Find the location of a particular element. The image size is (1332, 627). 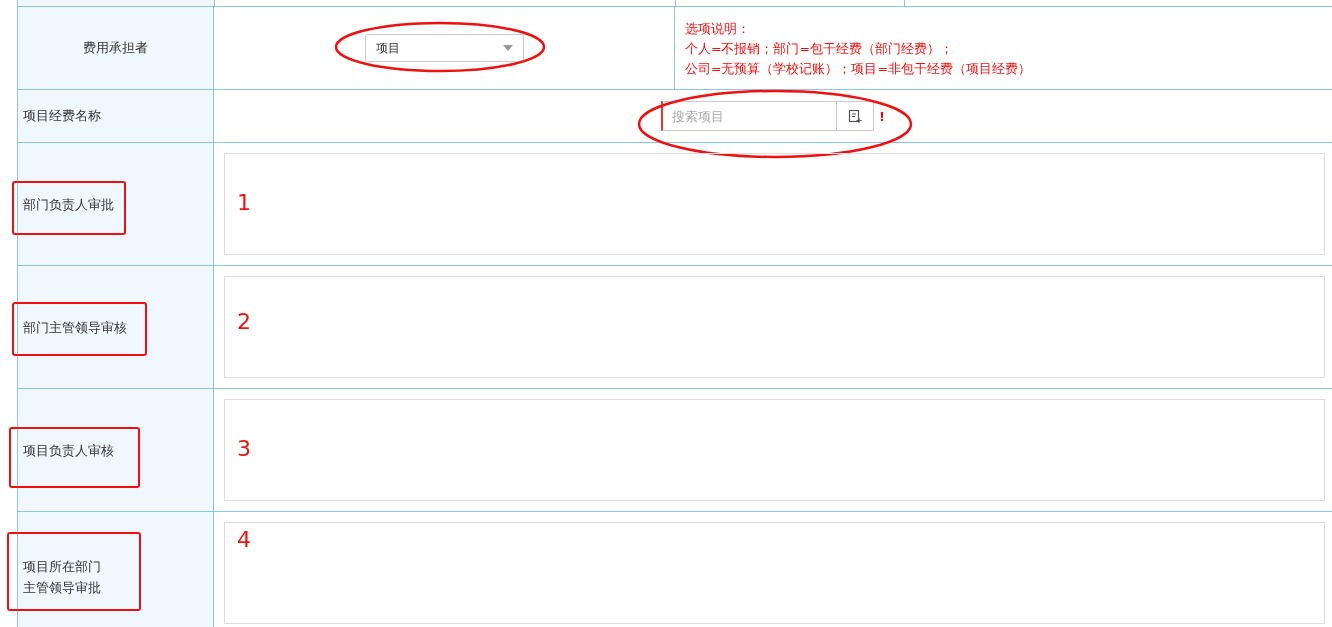

document-add-icon is located at coordinates (855, 116).